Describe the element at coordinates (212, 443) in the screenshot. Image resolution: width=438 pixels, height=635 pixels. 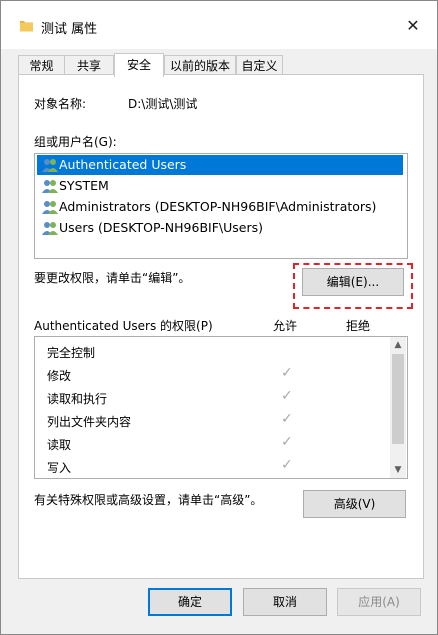
I see `table-row: 读取 ✓` at that location.